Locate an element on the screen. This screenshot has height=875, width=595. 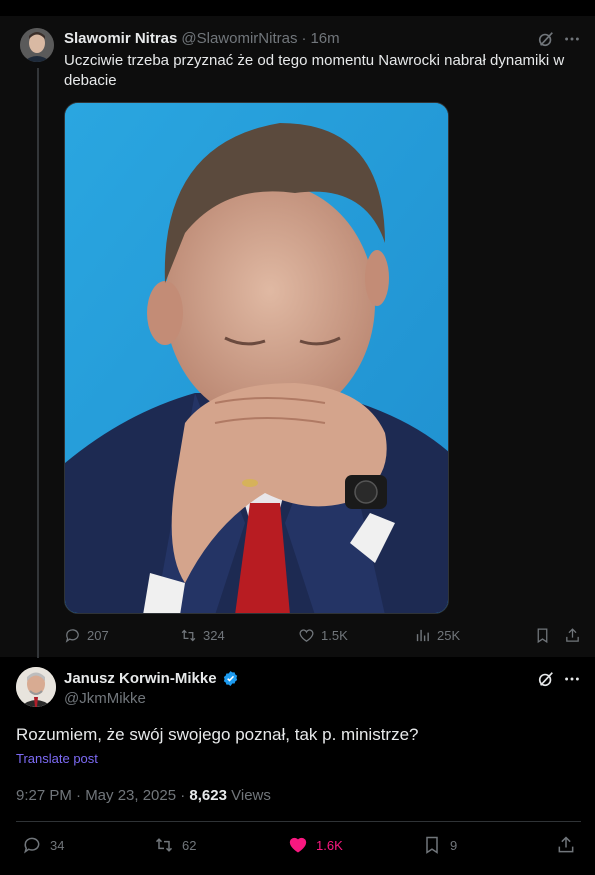
like-count: 1.6K is located at coordinates (329, 845).